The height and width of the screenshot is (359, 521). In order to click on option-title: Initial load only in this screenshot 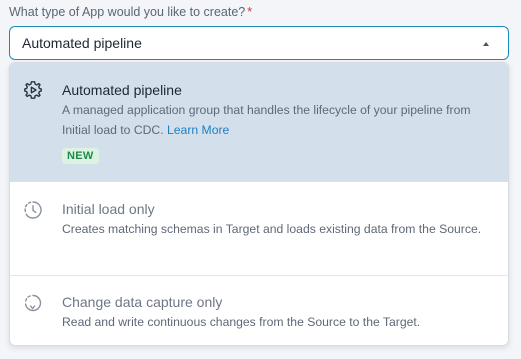, I will do `click(108, 209)`.